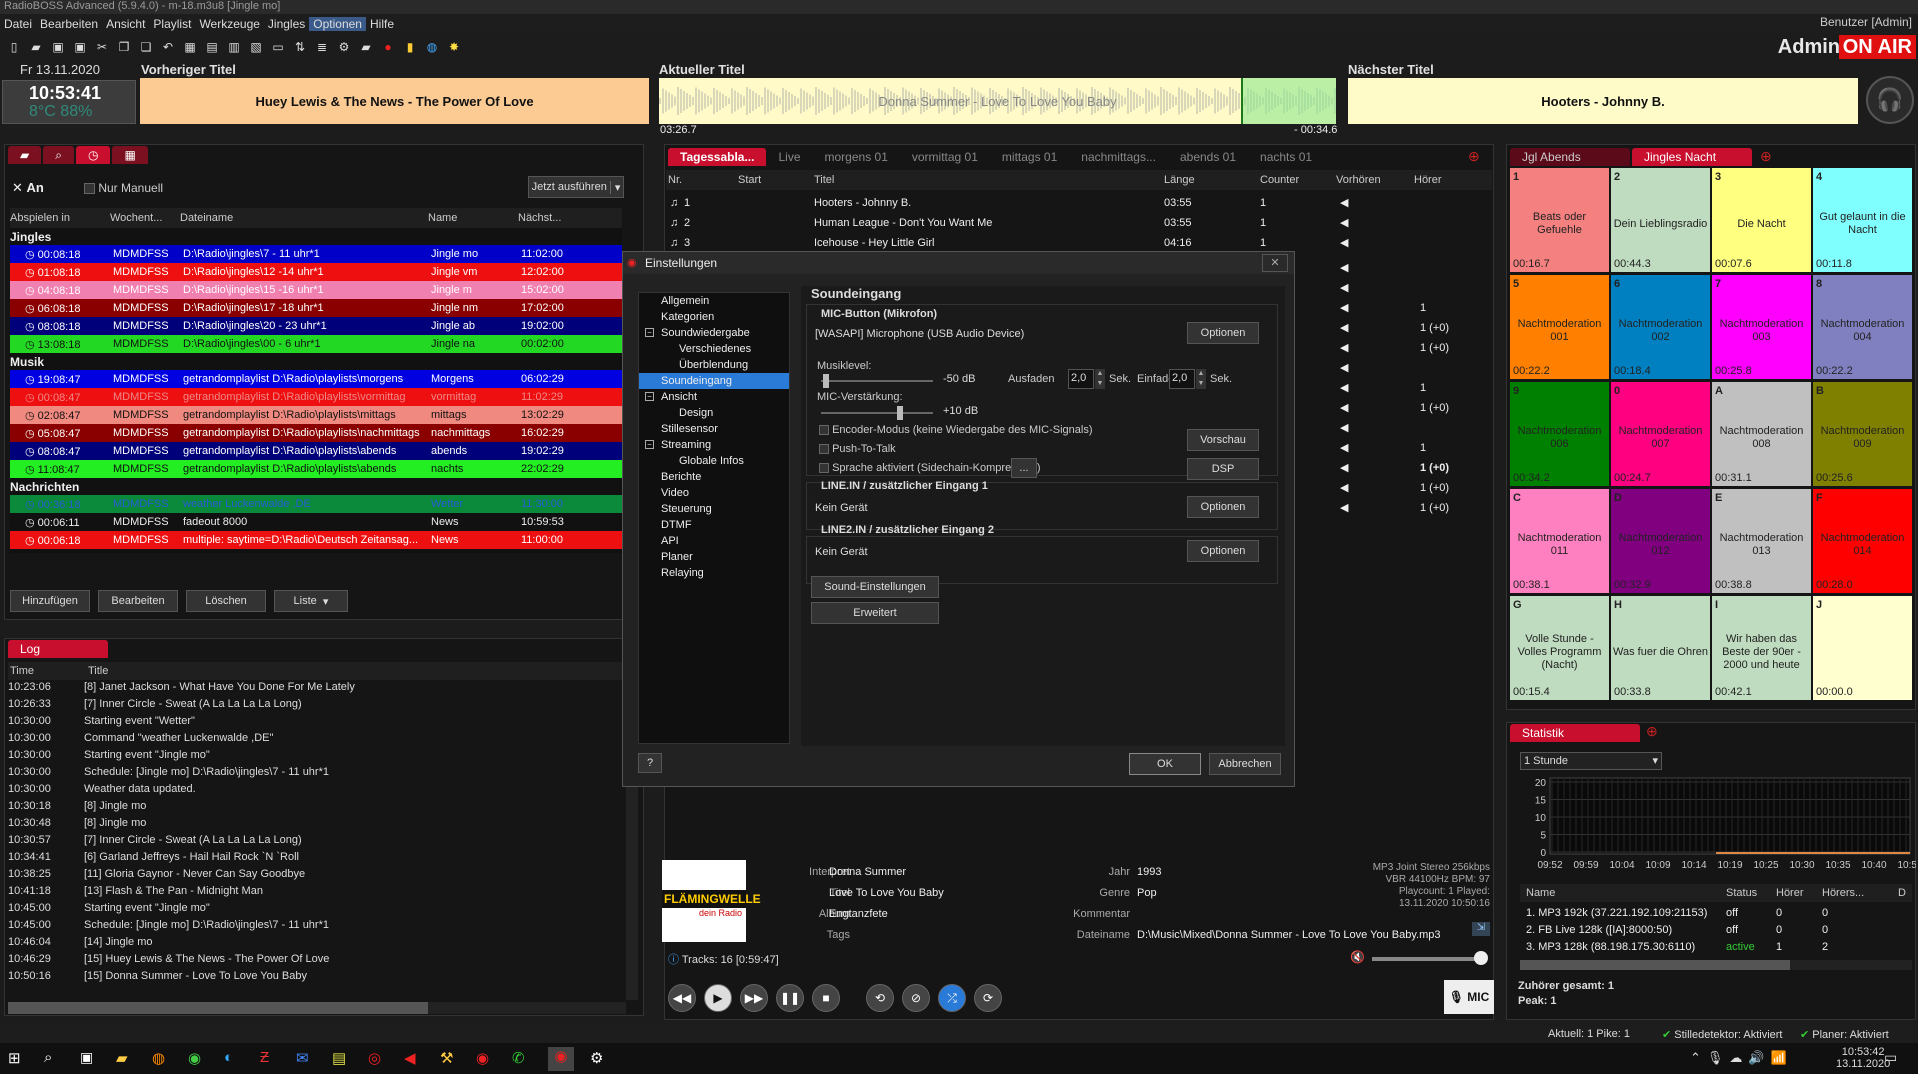 This screenshot has width=1918, height=1074. Describe the element at coordinates (1761, 434) in the screenshot. I see `jingle-button: A Nachtmoderation 008 00:31.1` at that location.